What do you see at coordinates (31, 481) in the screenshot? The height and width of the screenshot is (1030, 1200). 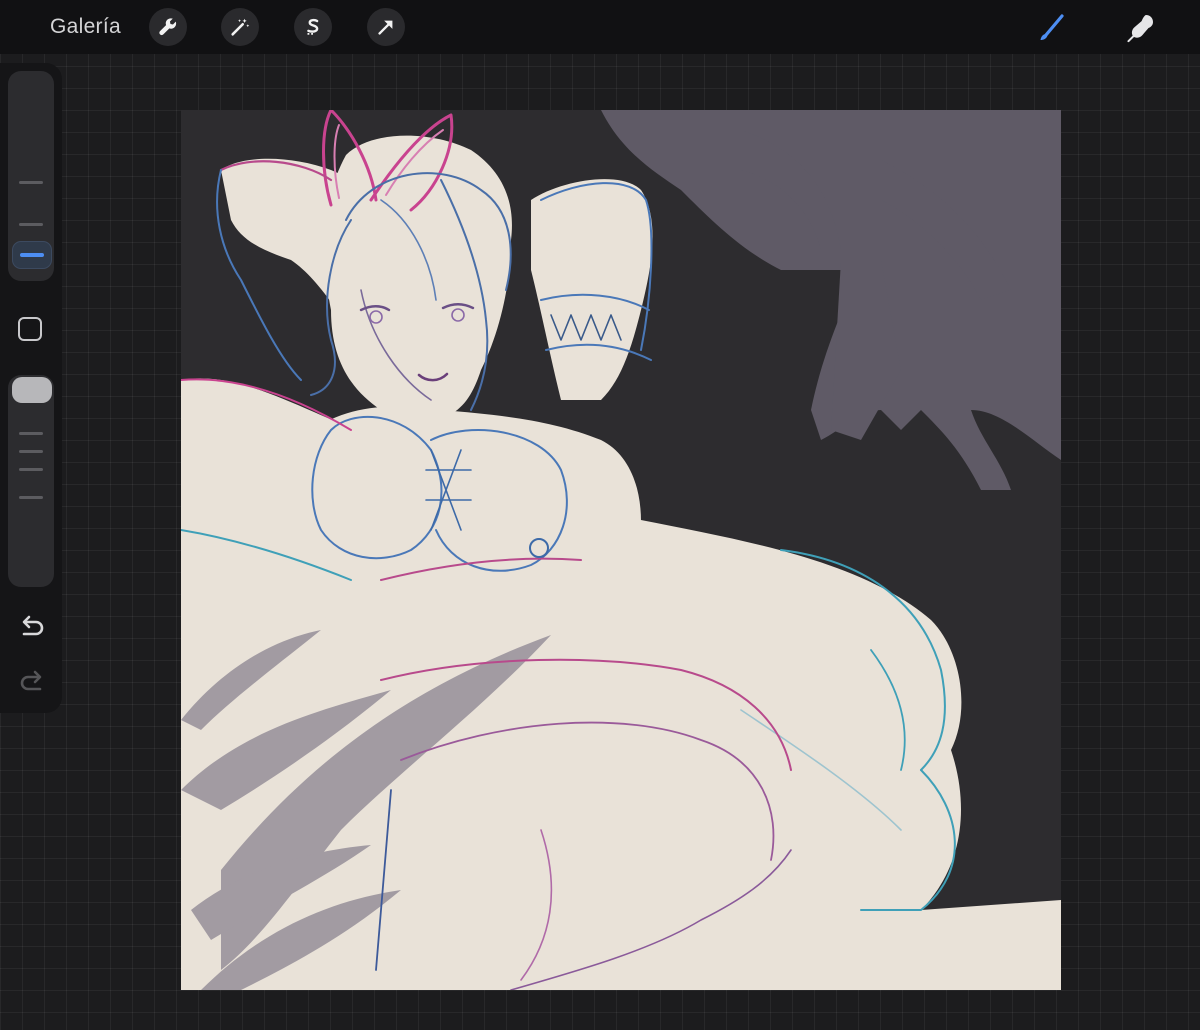 I see `opacity-slider` at bounding box center [31, 481].